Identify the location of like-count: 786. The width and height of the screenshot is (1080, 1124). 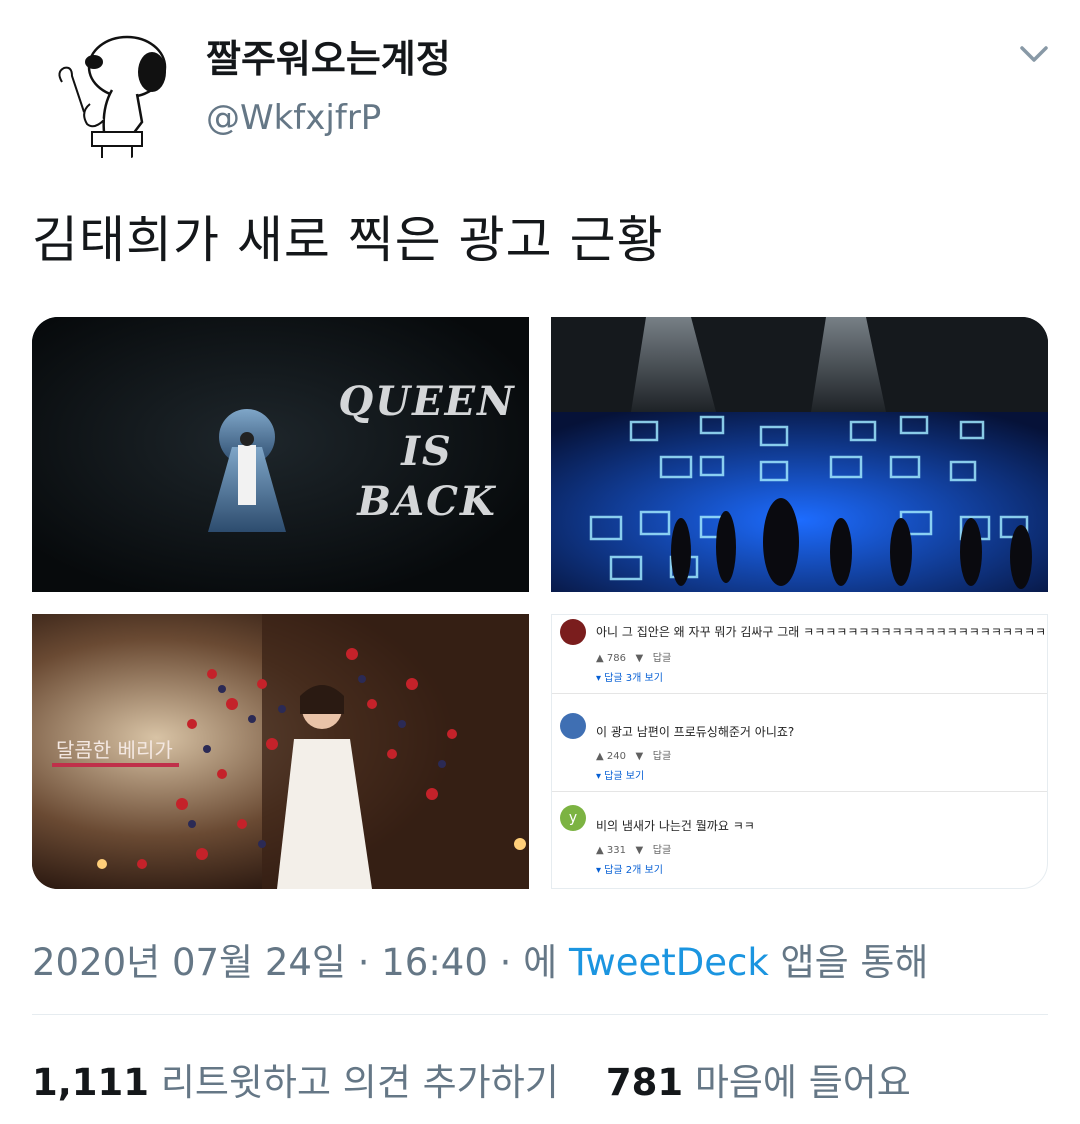
(616, 658).